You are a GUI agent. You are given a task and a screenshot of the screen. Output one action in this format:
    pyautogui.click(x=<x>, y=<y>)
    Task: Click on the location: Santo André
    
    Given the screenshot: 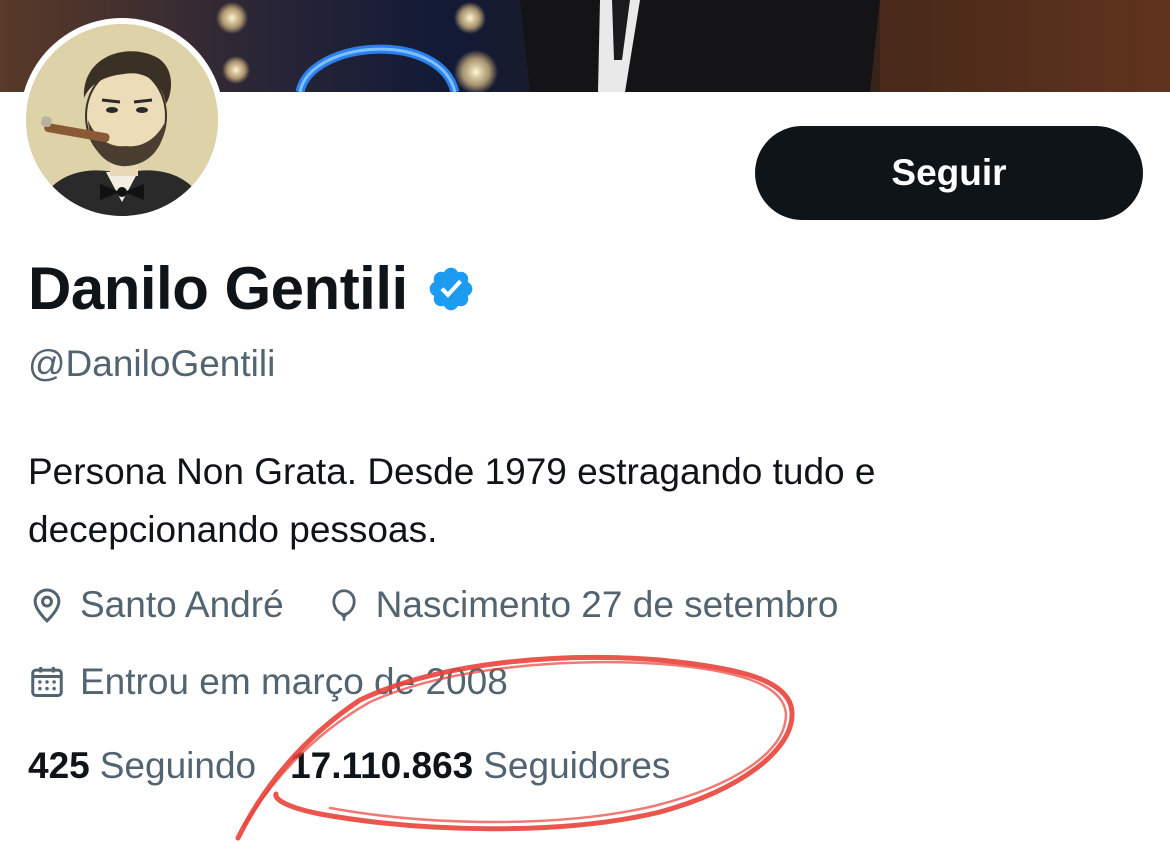 What is the action you would take?
    pyautogui.click(x=156, y=605)
    